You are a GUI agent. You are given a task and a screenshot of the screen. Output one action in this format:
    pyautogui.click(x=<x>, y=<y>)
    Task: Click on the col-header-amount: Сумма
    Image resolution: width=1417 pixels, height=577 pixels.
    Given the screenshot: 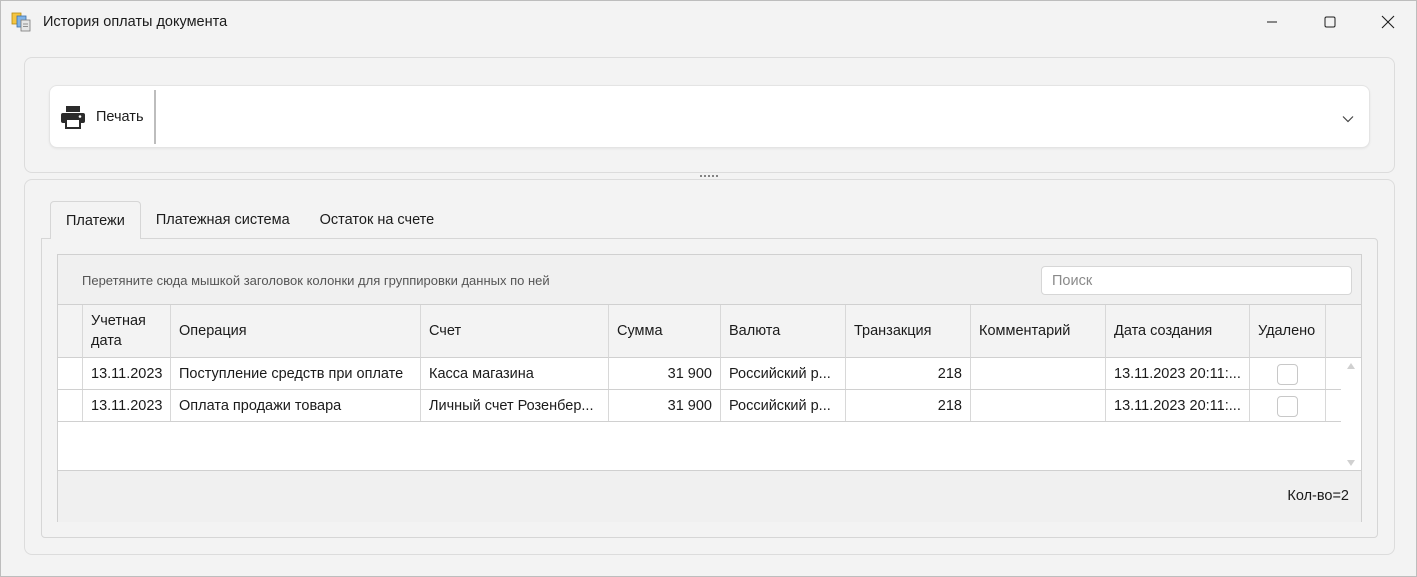 What is the action you would take?
    pyautogui.click(x=665, y=331)
    